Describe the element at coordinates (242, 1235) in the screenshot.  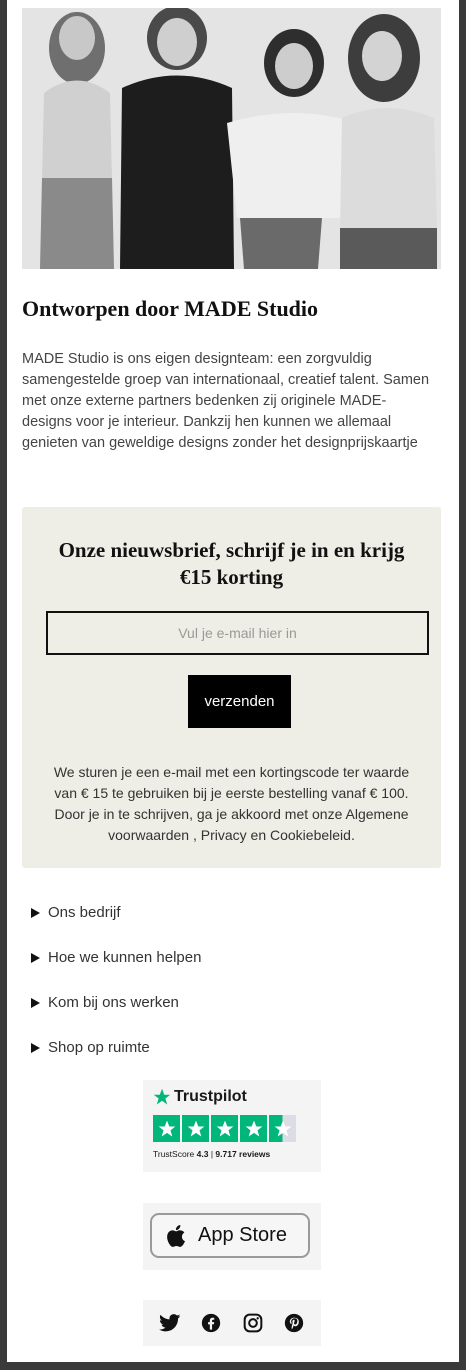
I see `app-store-label: App Store` at that location.